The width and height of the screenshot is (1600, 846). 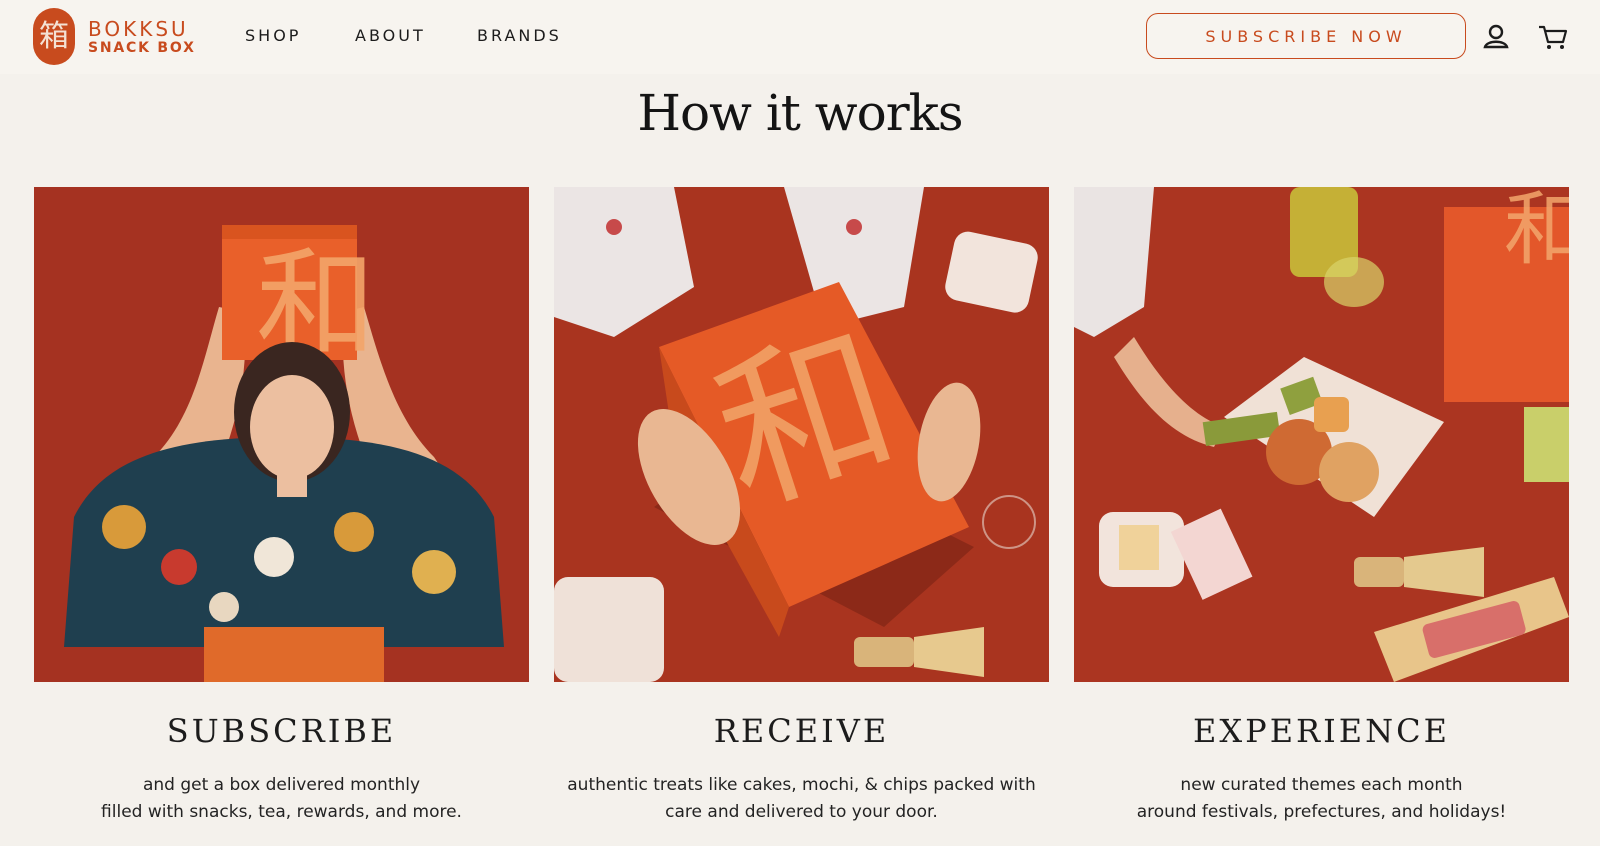 What do you see at coordinates (801, 731) in the screenshot?
I see `step-heading: RECEIVE` at bounding box center [801, 731].